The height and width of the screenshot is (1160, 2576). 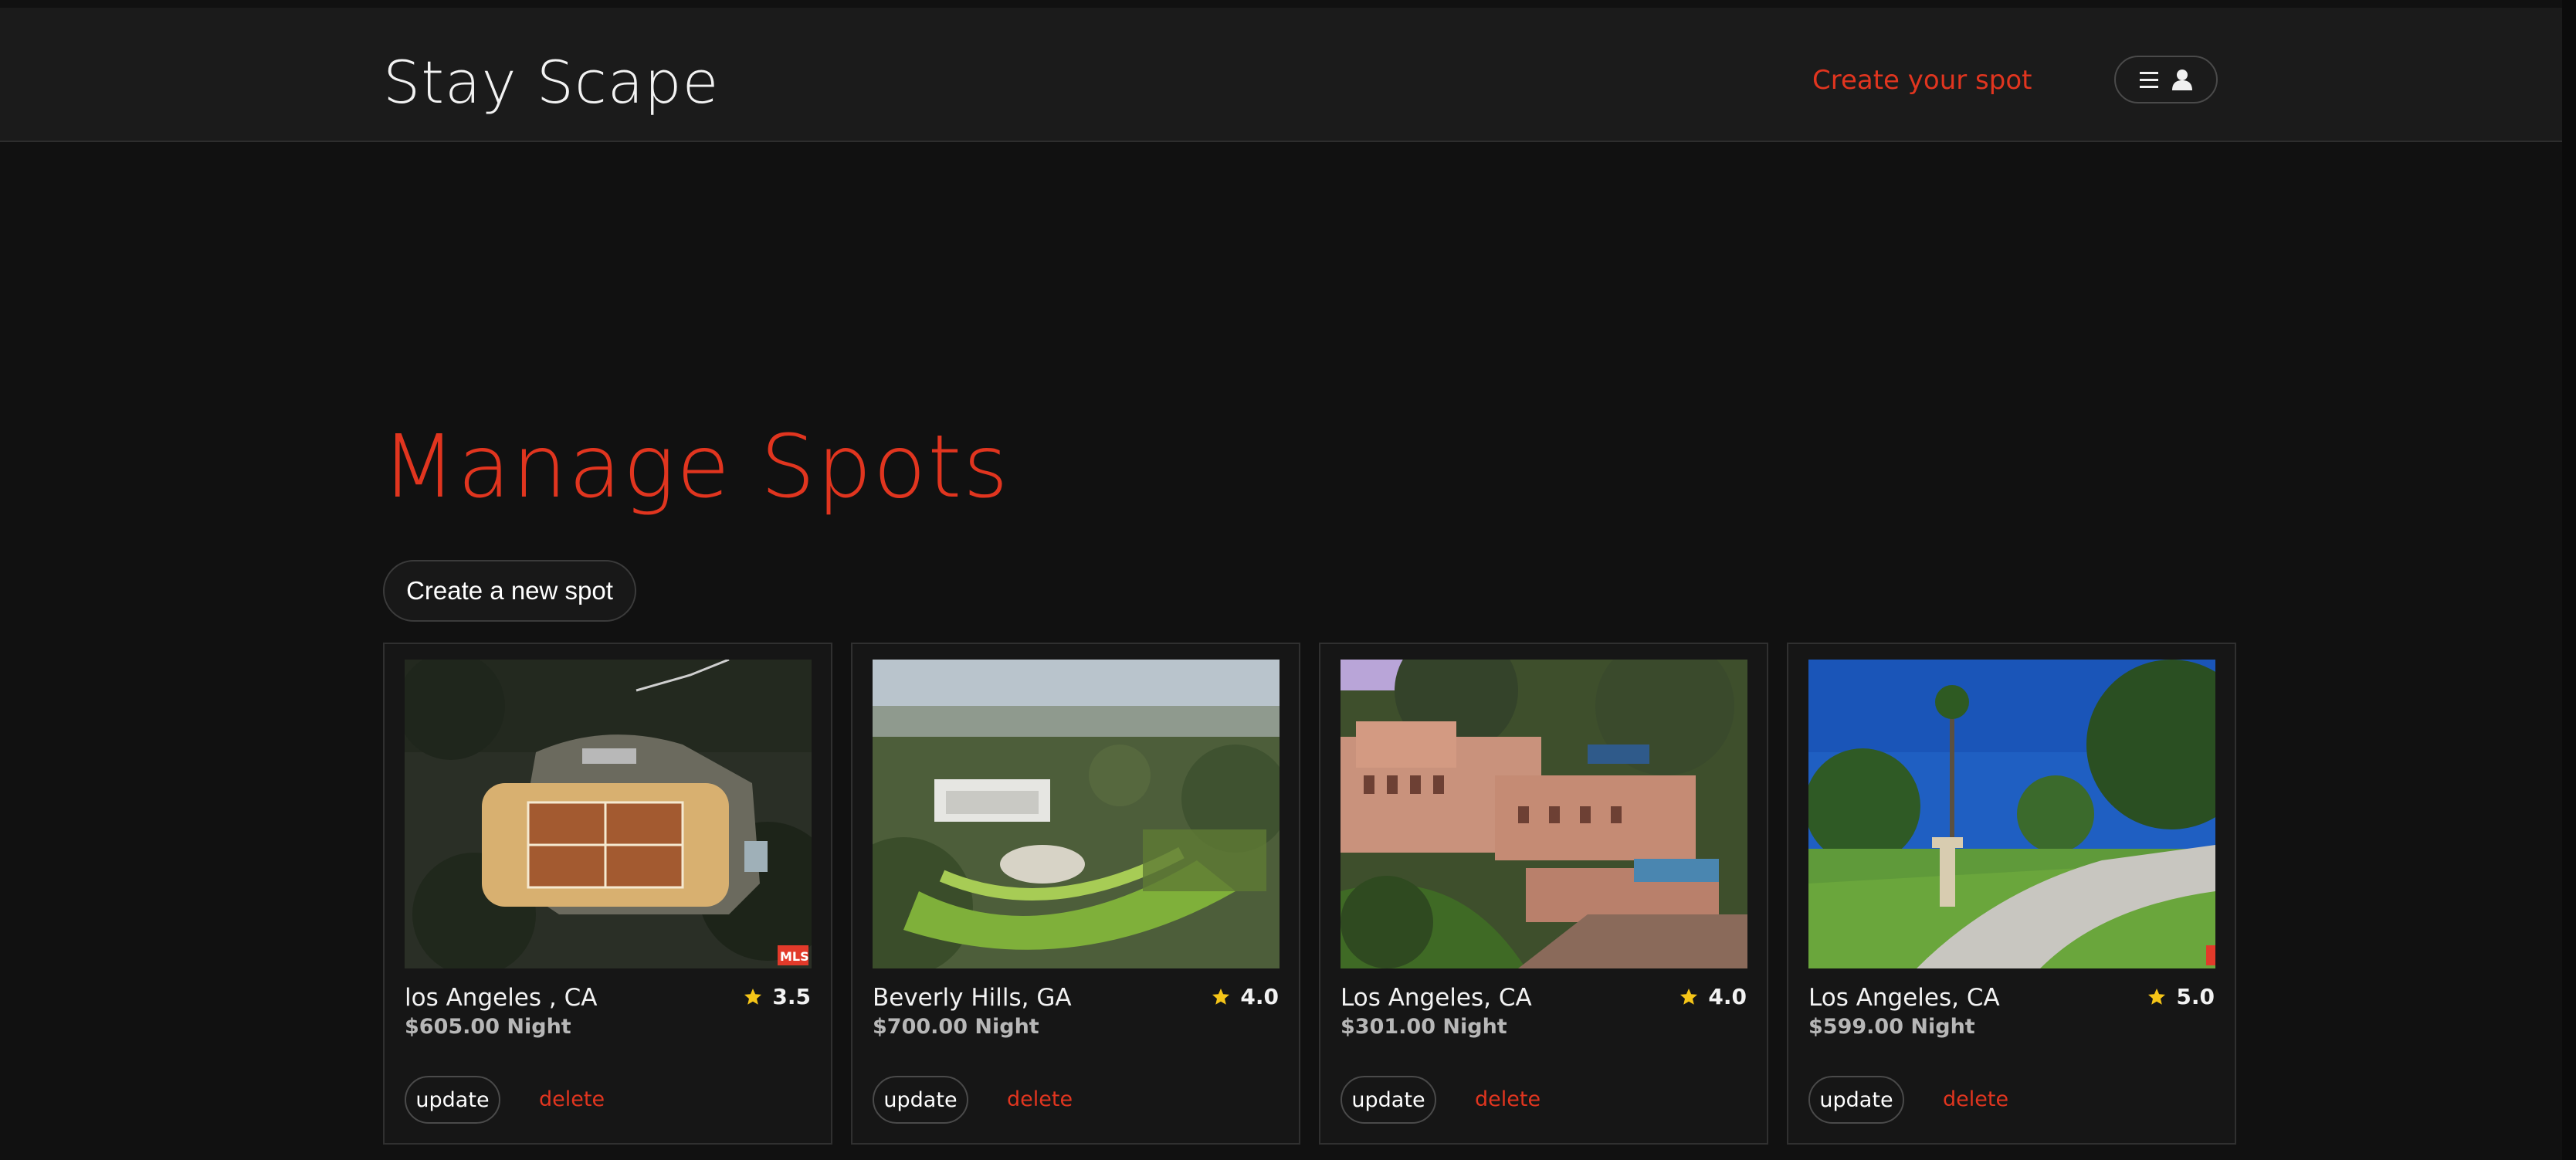 What do you see at coordinates (1281, 75) in the screenshot?
I see `top-navigation-bar: Stay Scape Create your spot` at bounding box center [1281, 75].